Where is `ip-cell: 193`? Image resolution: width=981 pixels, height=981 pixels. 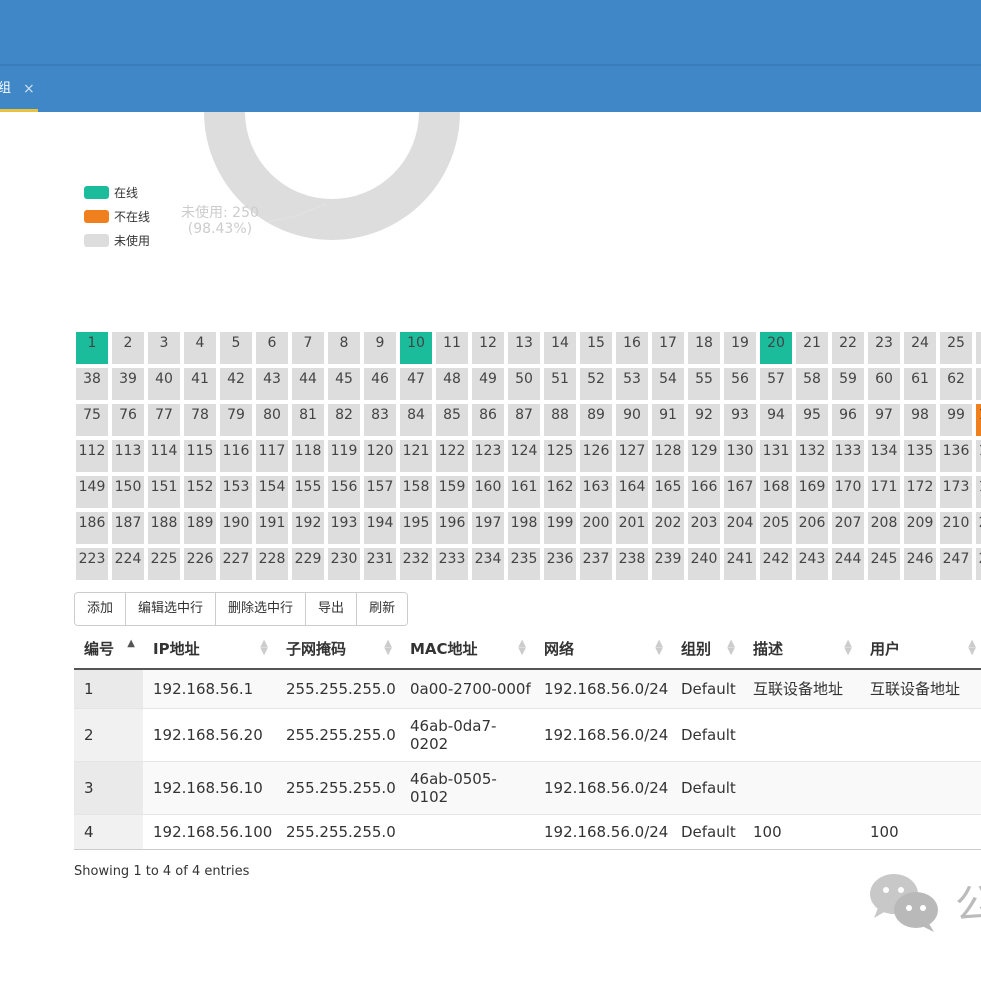
ip-cell: 193 is located at coordinates (344, 528).